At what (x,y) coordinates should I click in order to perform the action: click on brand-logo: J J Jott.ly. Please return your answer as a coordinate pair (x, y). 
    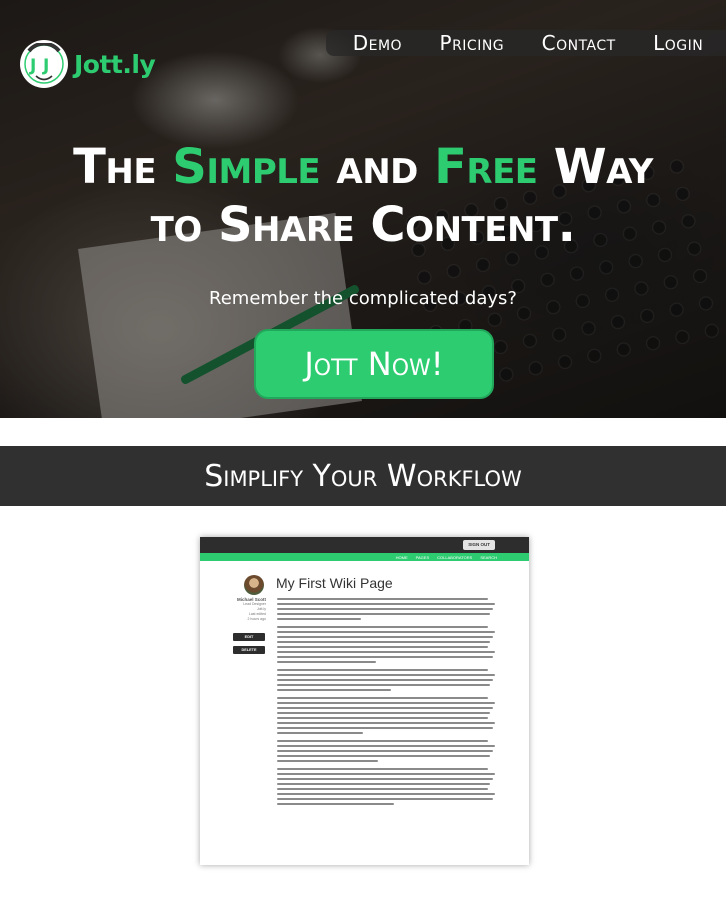
    Looking at the image, I should click on (88, 64).